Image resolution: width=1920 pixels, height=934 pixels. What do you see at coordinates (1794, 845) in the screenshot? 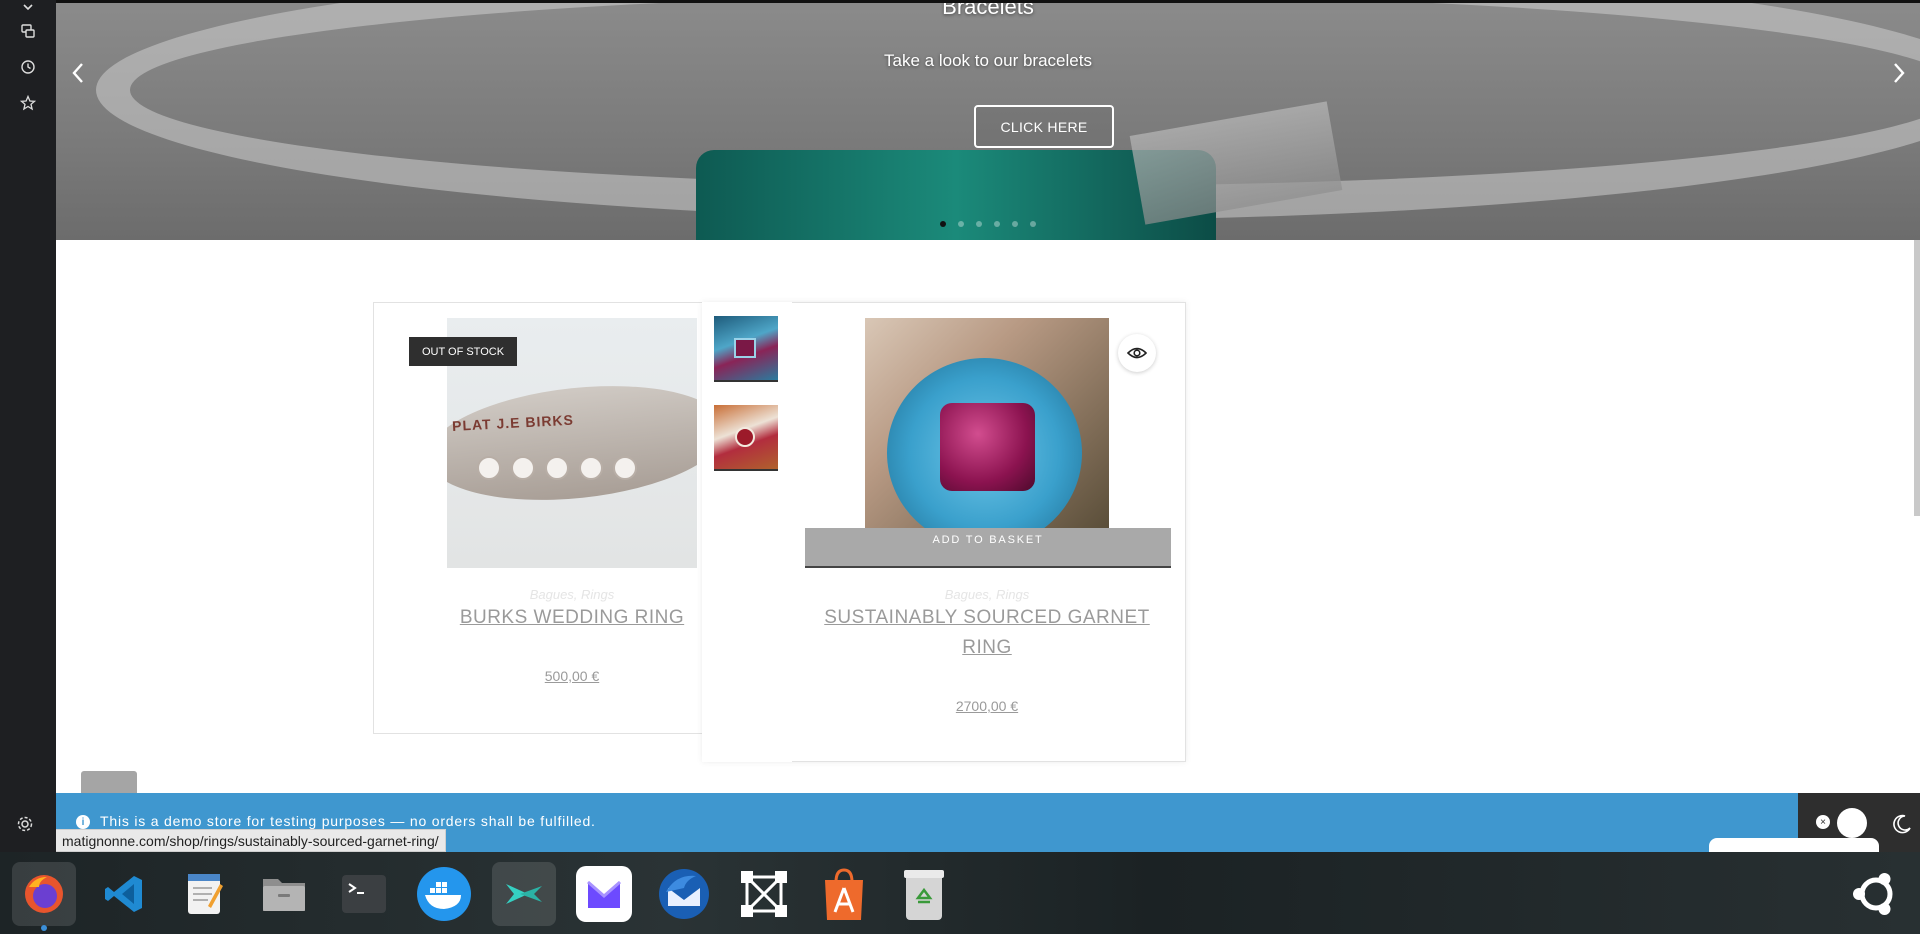
I see `chat-widget-tab` at bounding box center [1794, 845].